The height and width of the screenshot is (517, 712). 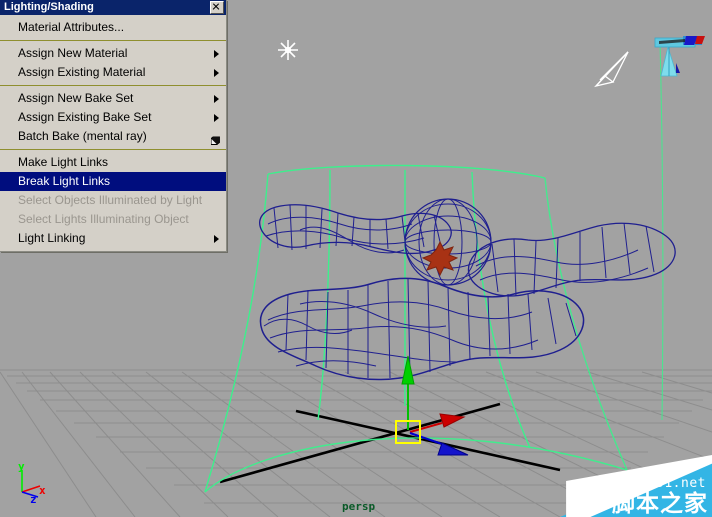 I want to click on menu-item-select-objects-illuminated-by-light: Select Objects Illuminated by Light, so click(x=113, y=200).